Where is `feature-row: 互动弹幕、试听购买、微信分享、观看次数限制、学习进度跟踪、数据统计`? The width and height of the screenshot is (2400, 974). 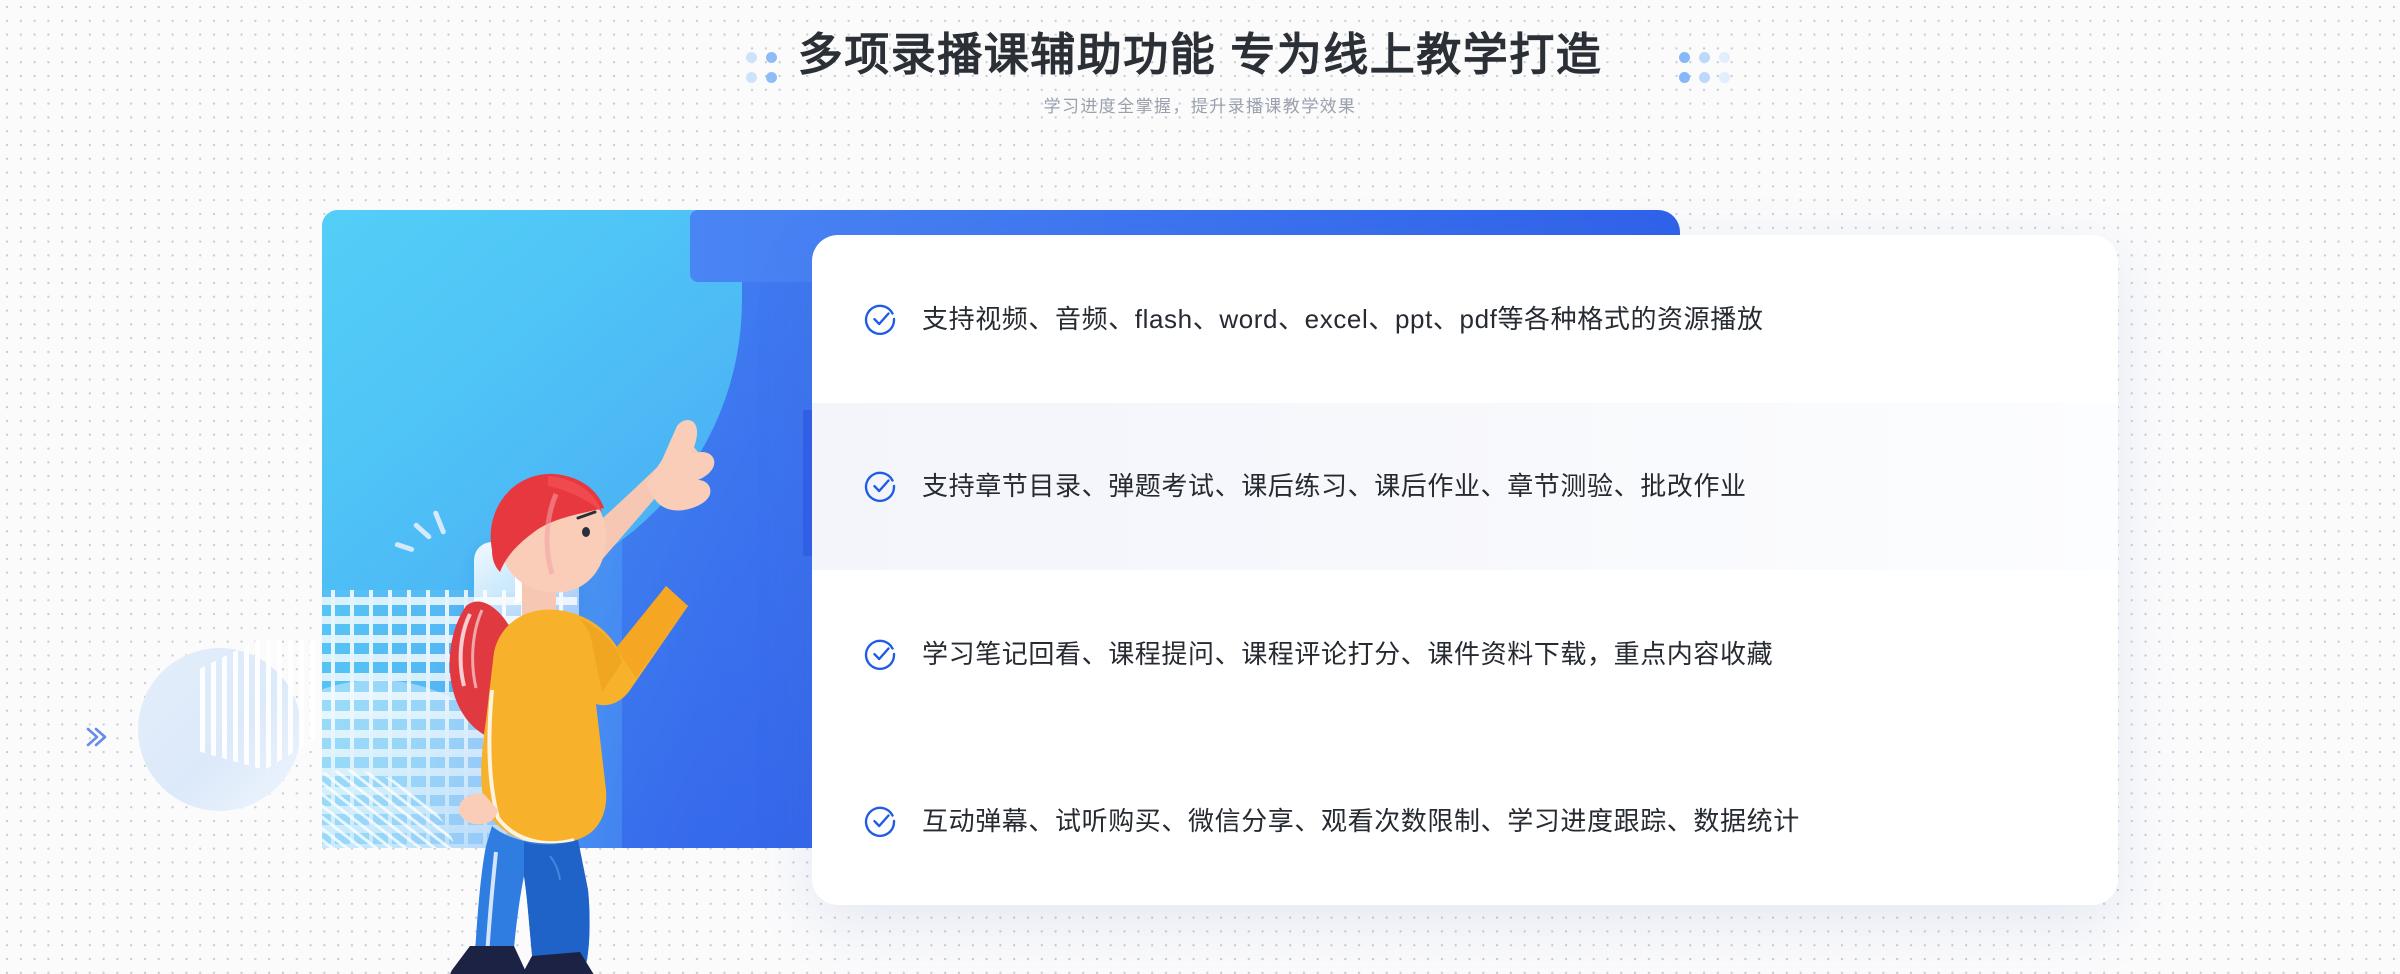
feature-row: 互动弹幕、试听购买、微信分享、观看次数限制、学习进度跟踪、数据统计 is located at coordinates (1465, 822).